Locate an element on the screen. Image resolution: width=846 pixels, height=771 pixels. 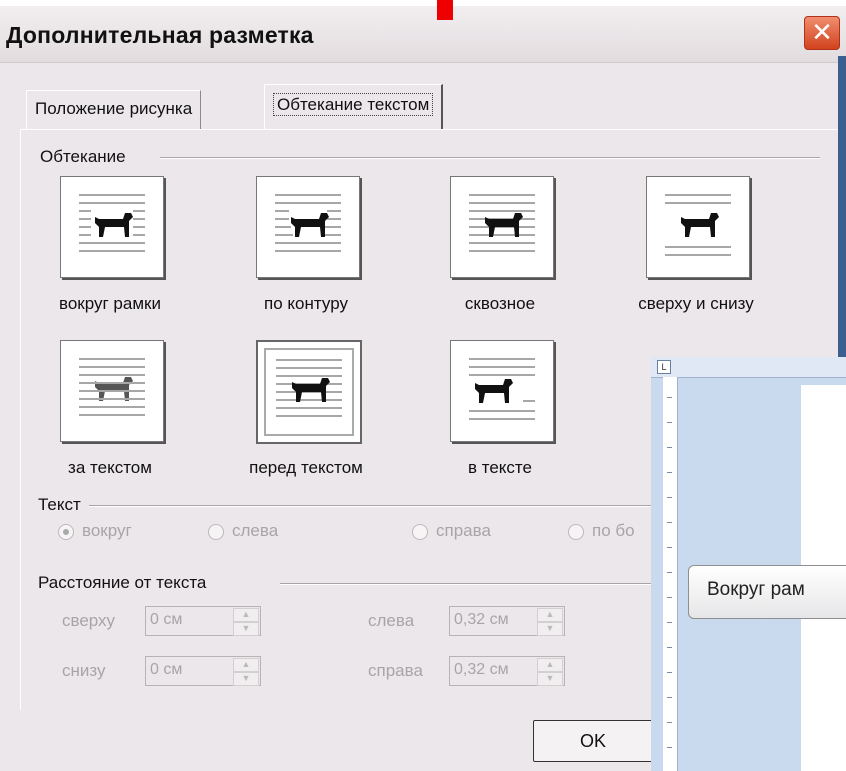
wrap-option-label: по контуру is located at coordinates (306, 303).